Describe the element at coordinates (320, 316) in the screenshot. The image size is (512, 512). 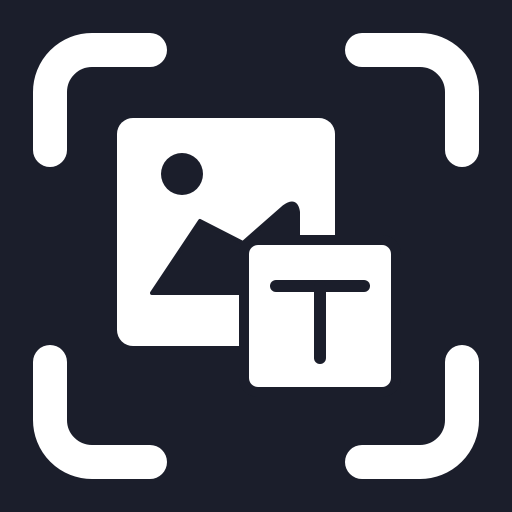
I see `text-t-icon` at that location.